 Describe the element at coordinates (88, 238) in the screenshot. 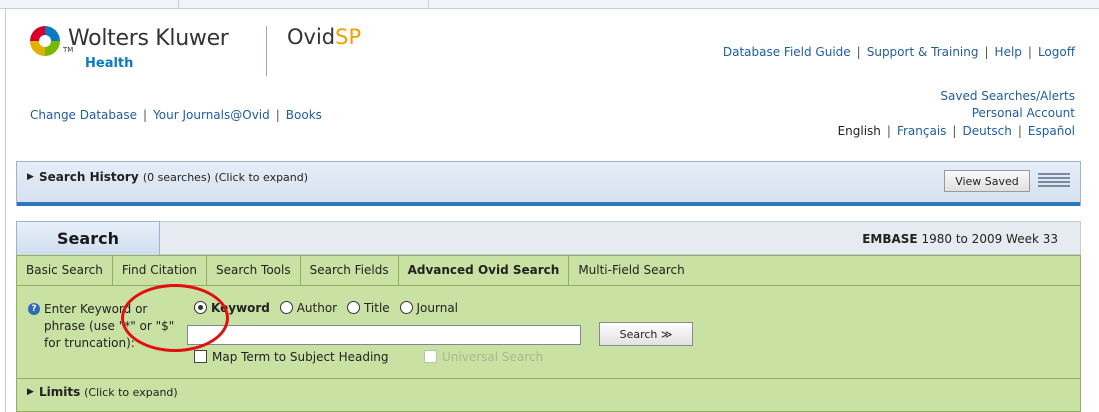

I see `search-section-tab: Search` at that location.